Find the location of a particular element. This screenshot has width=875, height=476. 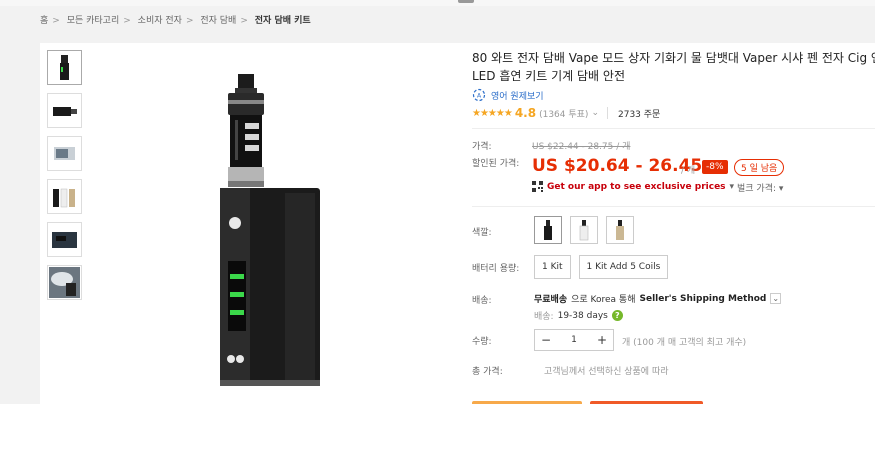

delivery-label: 배송: is located at coordinates (544, 317).